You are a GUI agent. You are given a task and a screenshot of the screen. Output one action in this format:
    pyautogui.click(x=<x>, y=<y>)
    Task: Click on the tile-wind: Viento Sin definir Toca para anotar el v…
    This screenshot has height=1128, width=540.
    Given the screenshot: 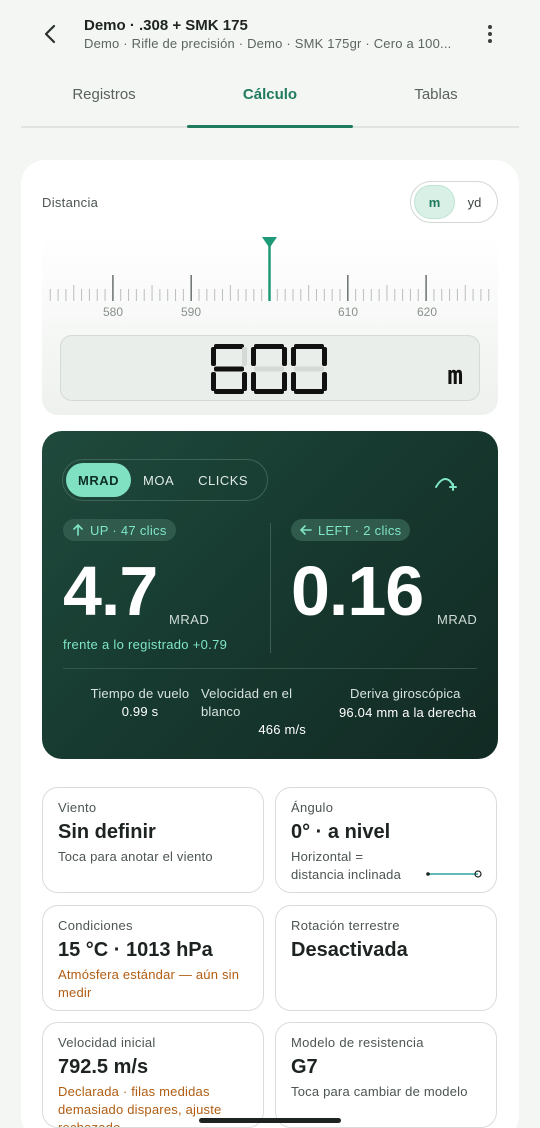 What is the action you would take?
    pyautogui.click(x=153, y=840)
    